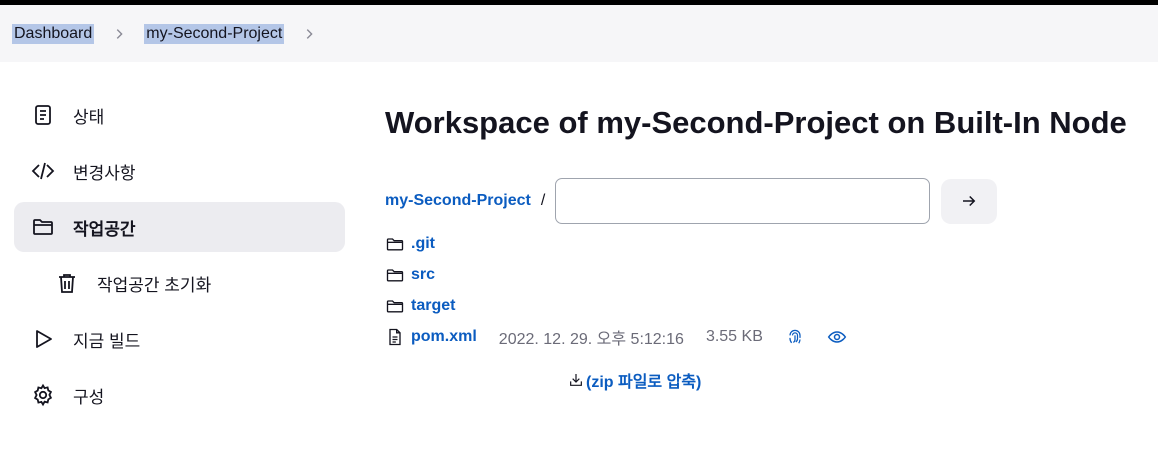 The height and width of the screenshot is (450, 1158). I want to click on sidebar-item-status: 상태, so click(179, 115).